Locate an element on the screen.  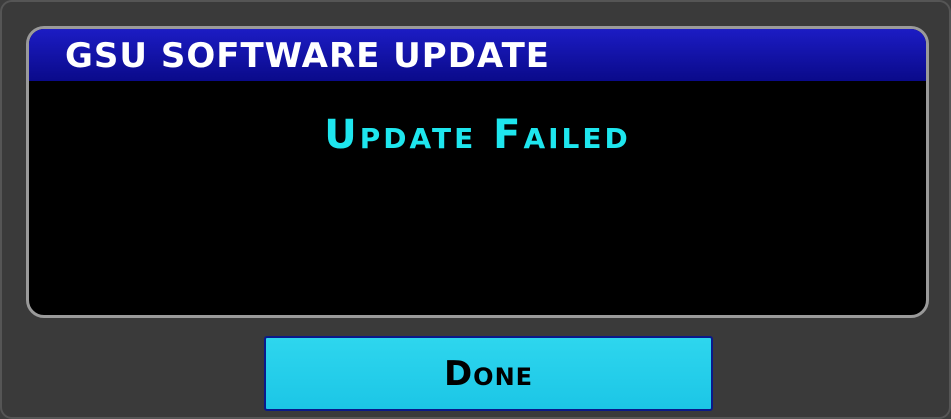
done-button-label: Done is located at coordinates (488, 373).